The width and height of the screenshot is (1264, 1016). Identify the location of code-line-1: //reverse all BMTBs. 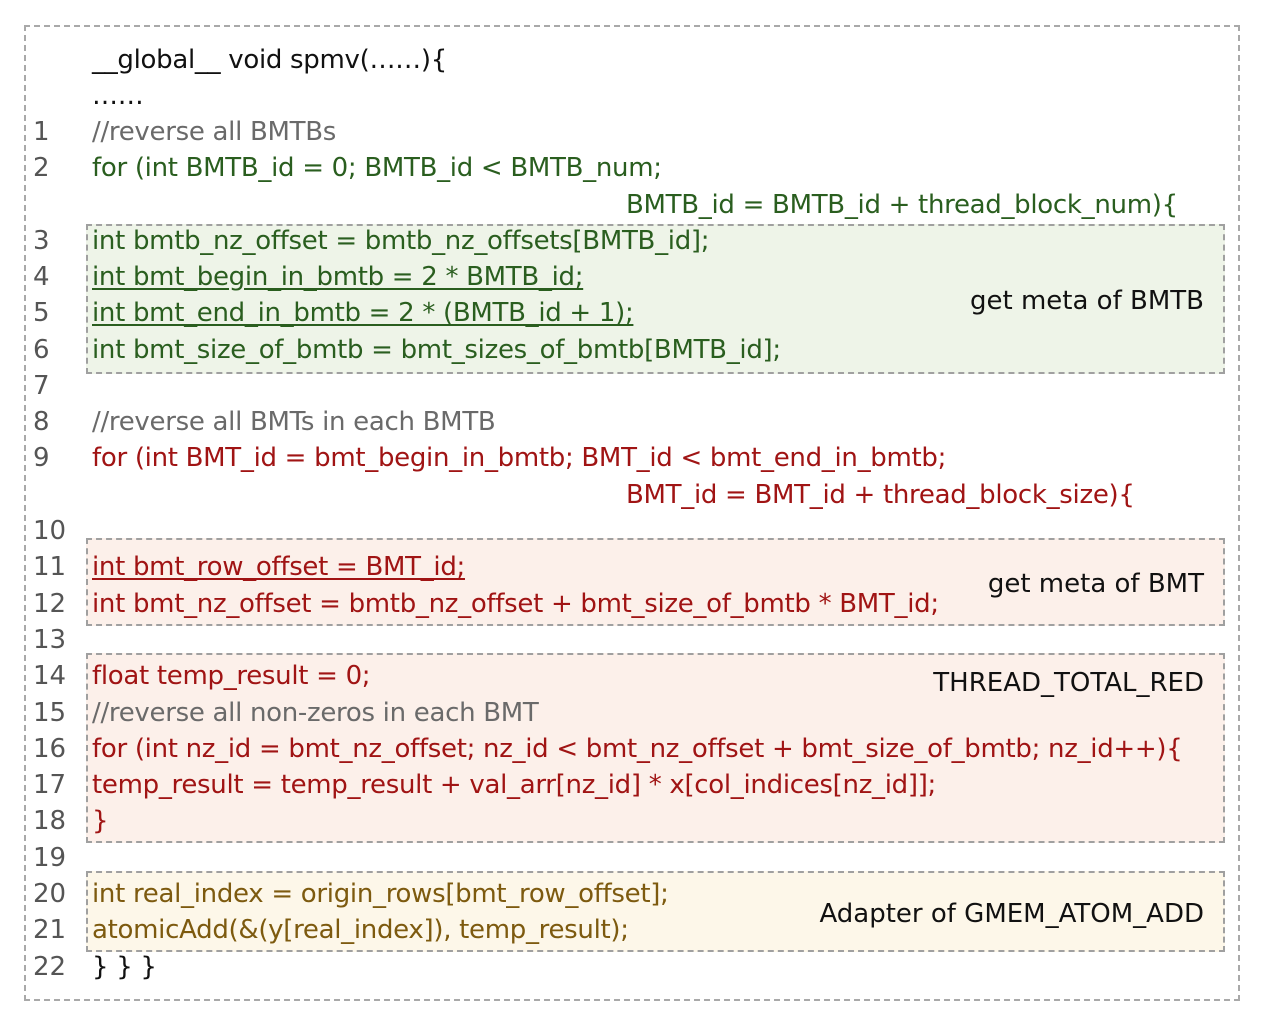
(214, 132).